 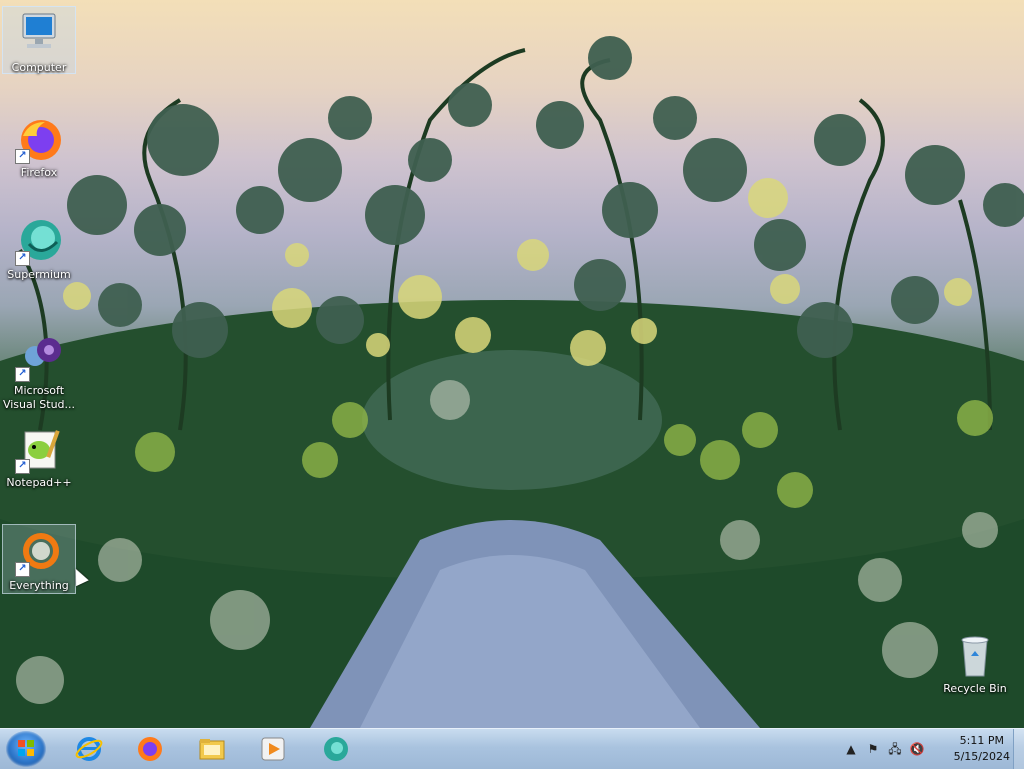 What do you see at coordinates (39, 35) in the screenshot?
I see `computer-icon` at bounding box center [39, 35].